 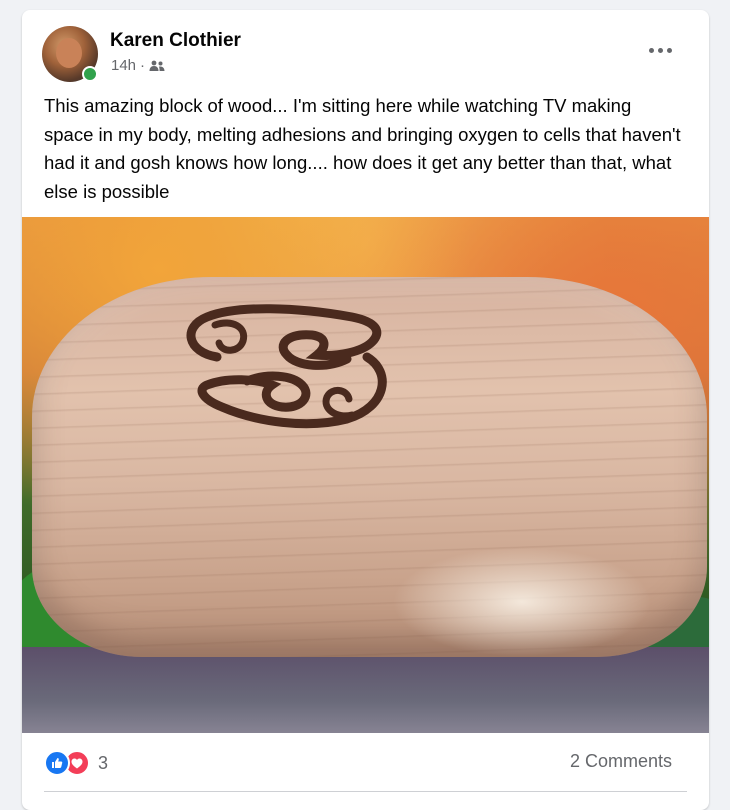 I want to click on online-status-icon, so click(x=90, y=74).